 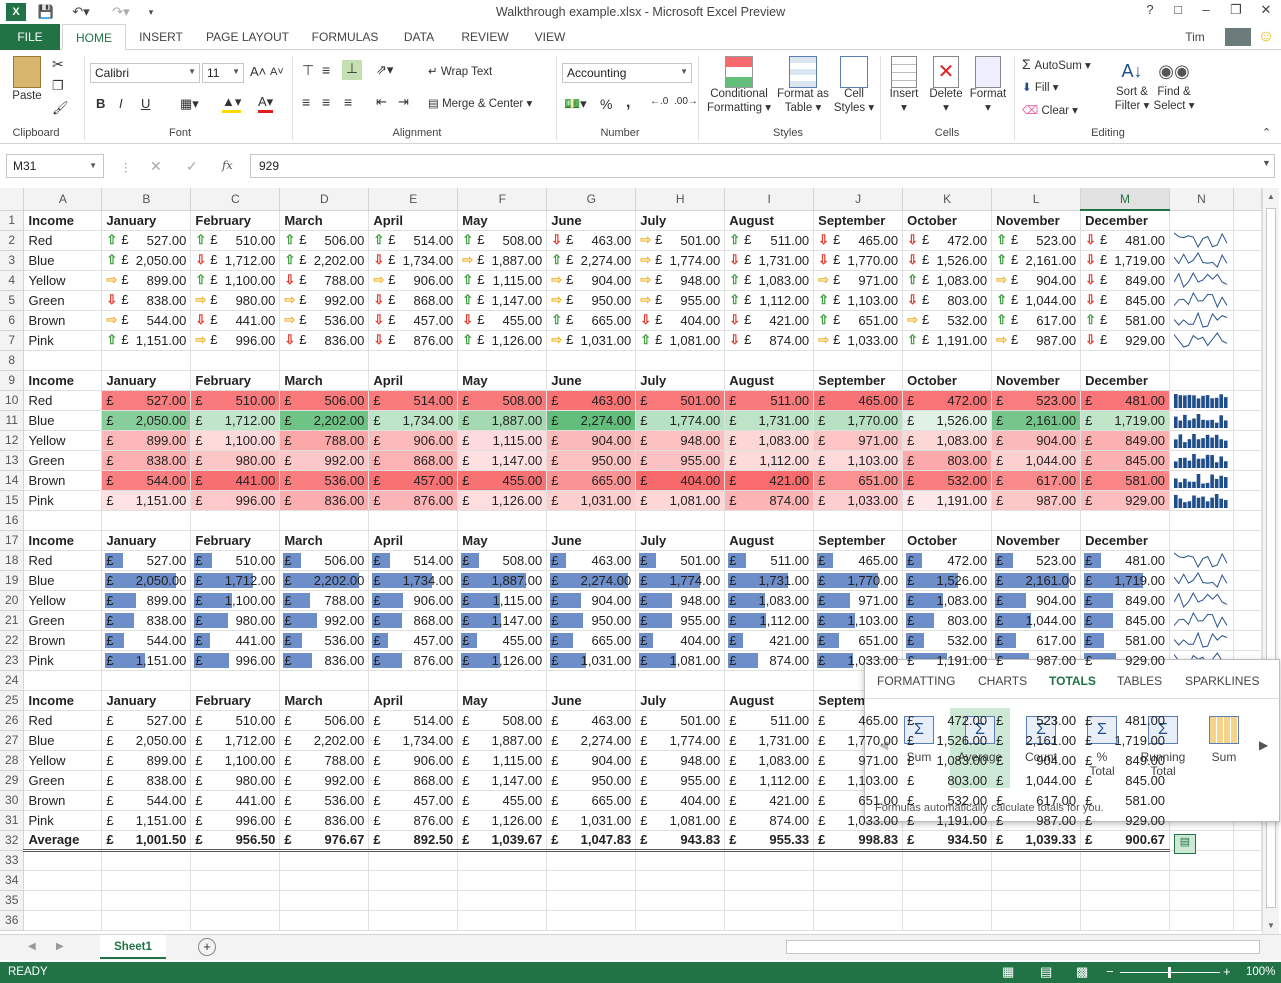 What do you see at coordinates (1201, 199) in the screenshot?
I see `column-header-n: N` at bounding box center [1201, 199].